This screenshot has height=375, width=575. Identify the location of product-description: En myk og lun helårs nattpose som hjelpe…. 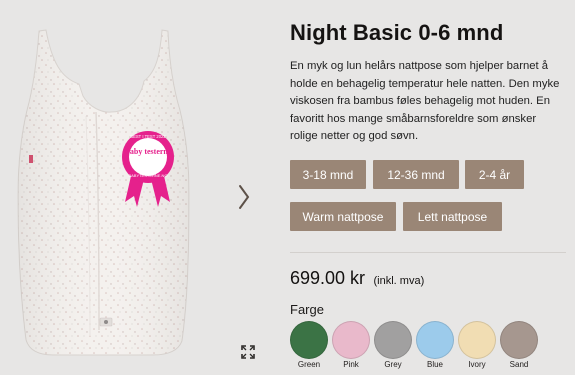
(425, 101).